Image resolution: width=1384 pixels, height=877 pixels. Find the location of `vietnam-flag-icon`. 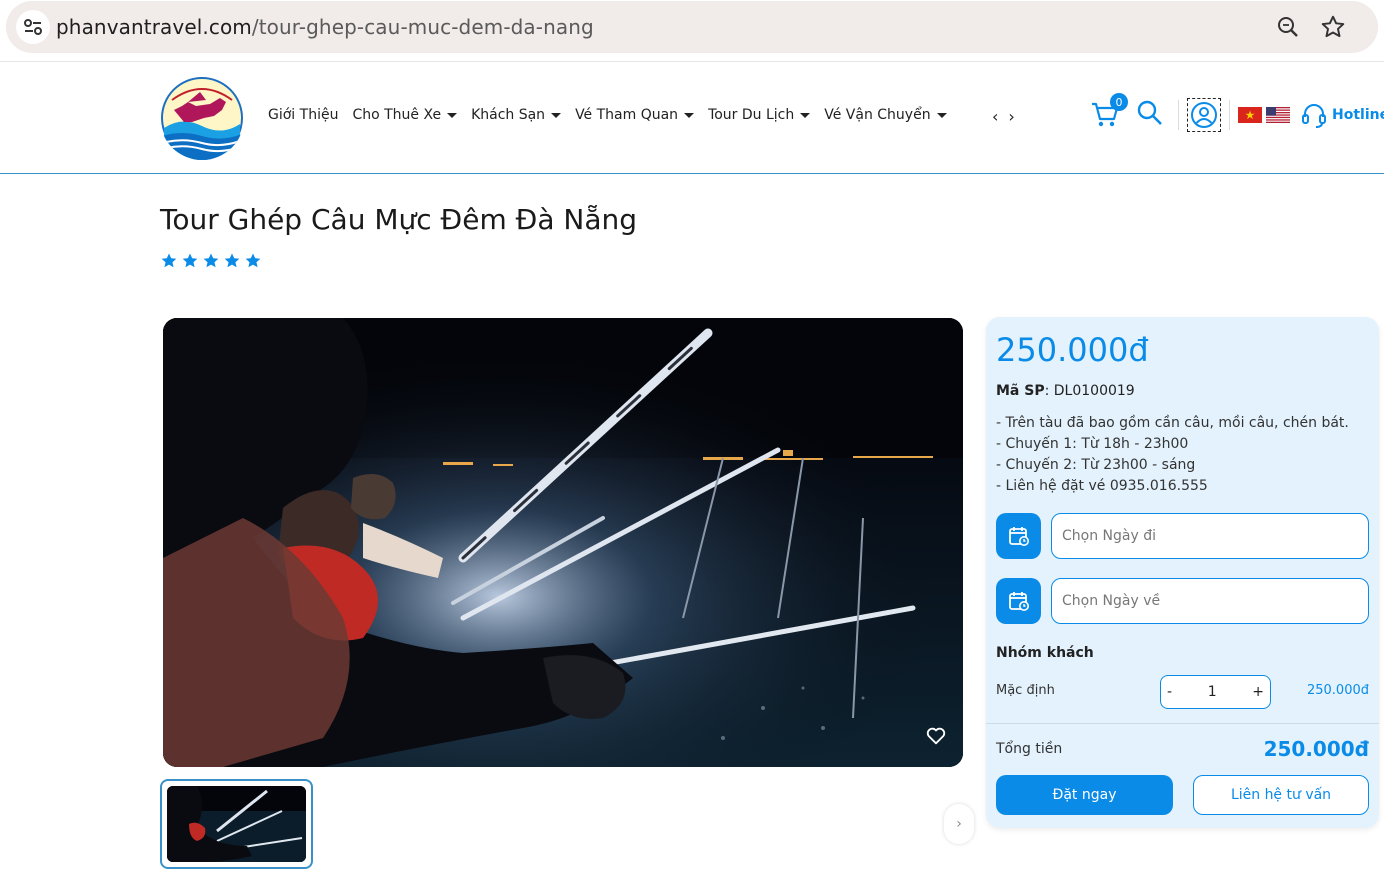

vietnam-flag-icon is located at coordinates (1250, 115).